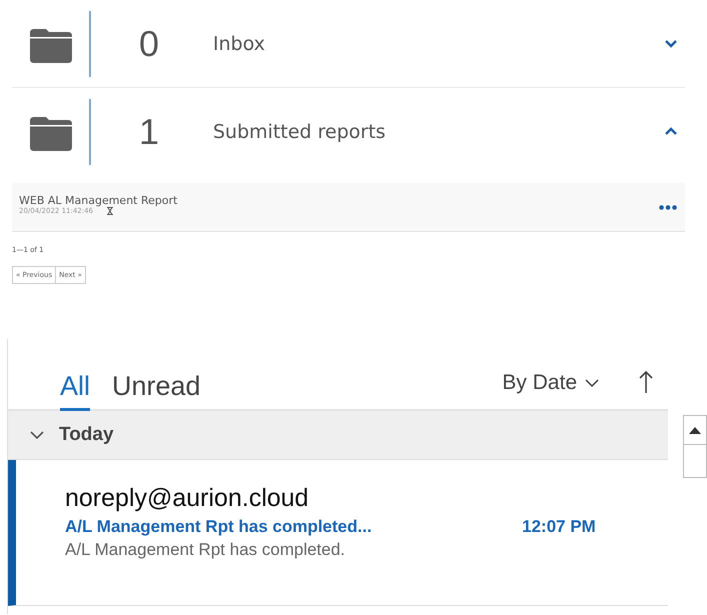 This screenshot has width=707, height=615. What do you see at coordinates (149, 43) in the screenshot?
I see `folder-count: 0` at bounding box center [149, 43].